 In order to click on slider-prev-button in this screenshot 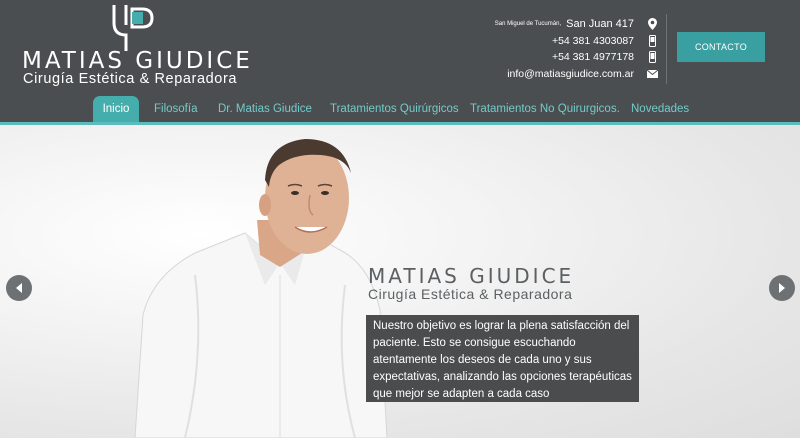, I will do `click(19, 288)`.